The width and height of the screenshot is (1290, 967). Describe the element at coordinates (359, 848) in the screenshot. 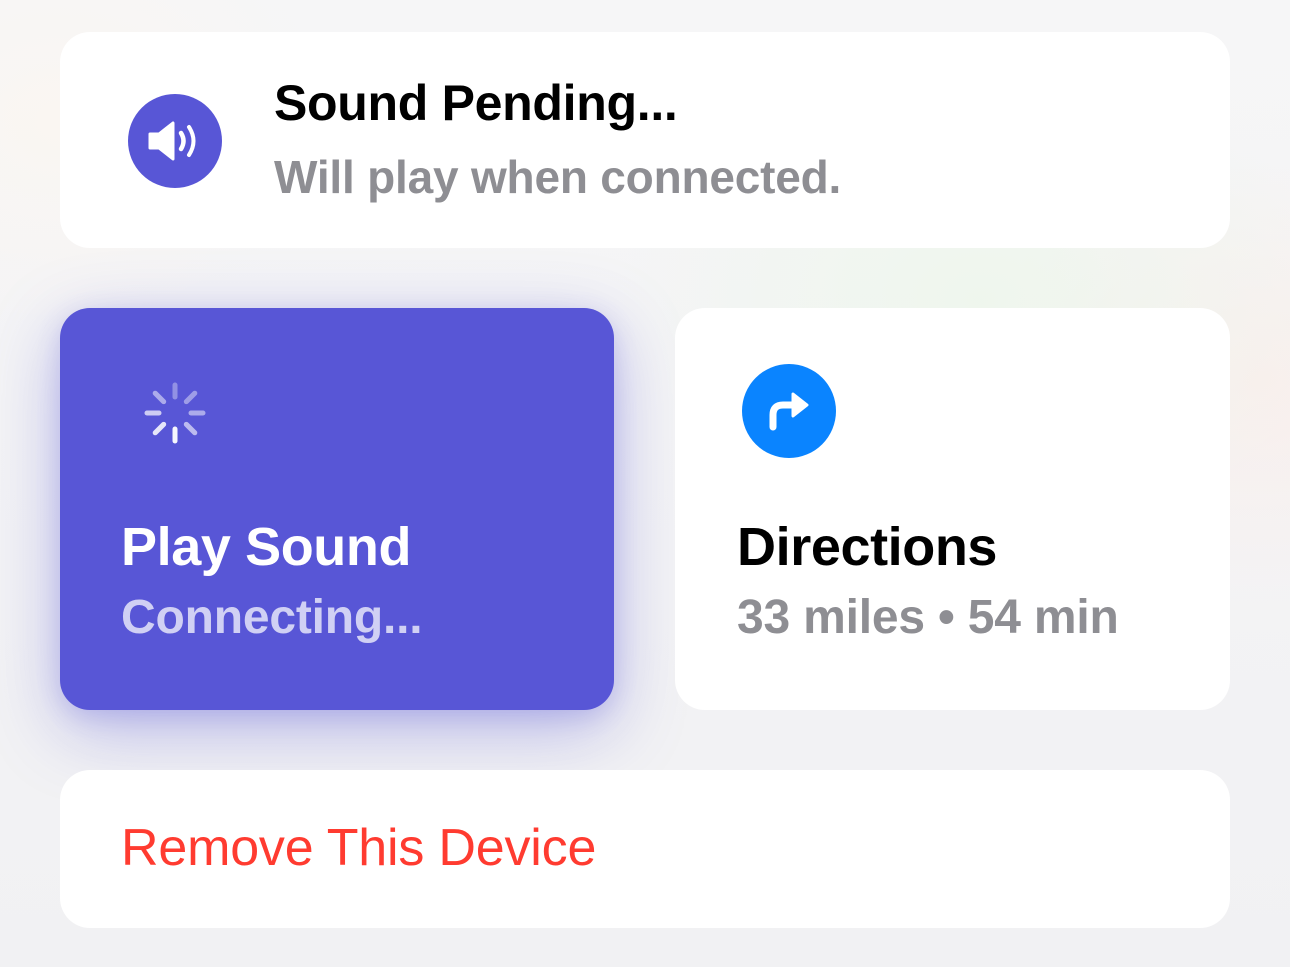

I see `remove-device-label: Remove This Device` at that location.